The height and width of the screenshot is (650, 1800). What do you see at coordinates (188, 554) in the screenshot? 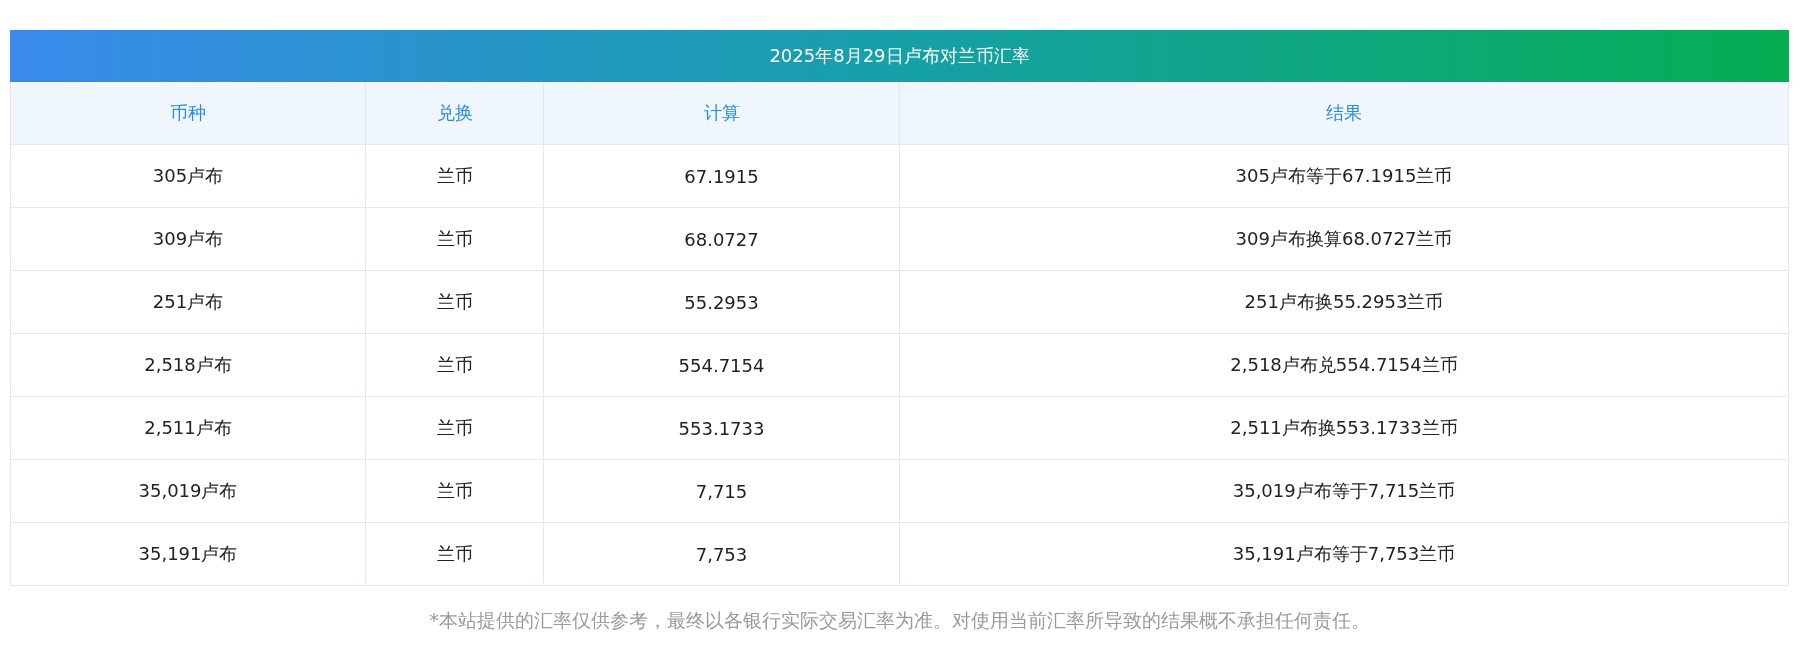
I see `currency-cell: 35,191卢布` at bounding box center [188, 554].